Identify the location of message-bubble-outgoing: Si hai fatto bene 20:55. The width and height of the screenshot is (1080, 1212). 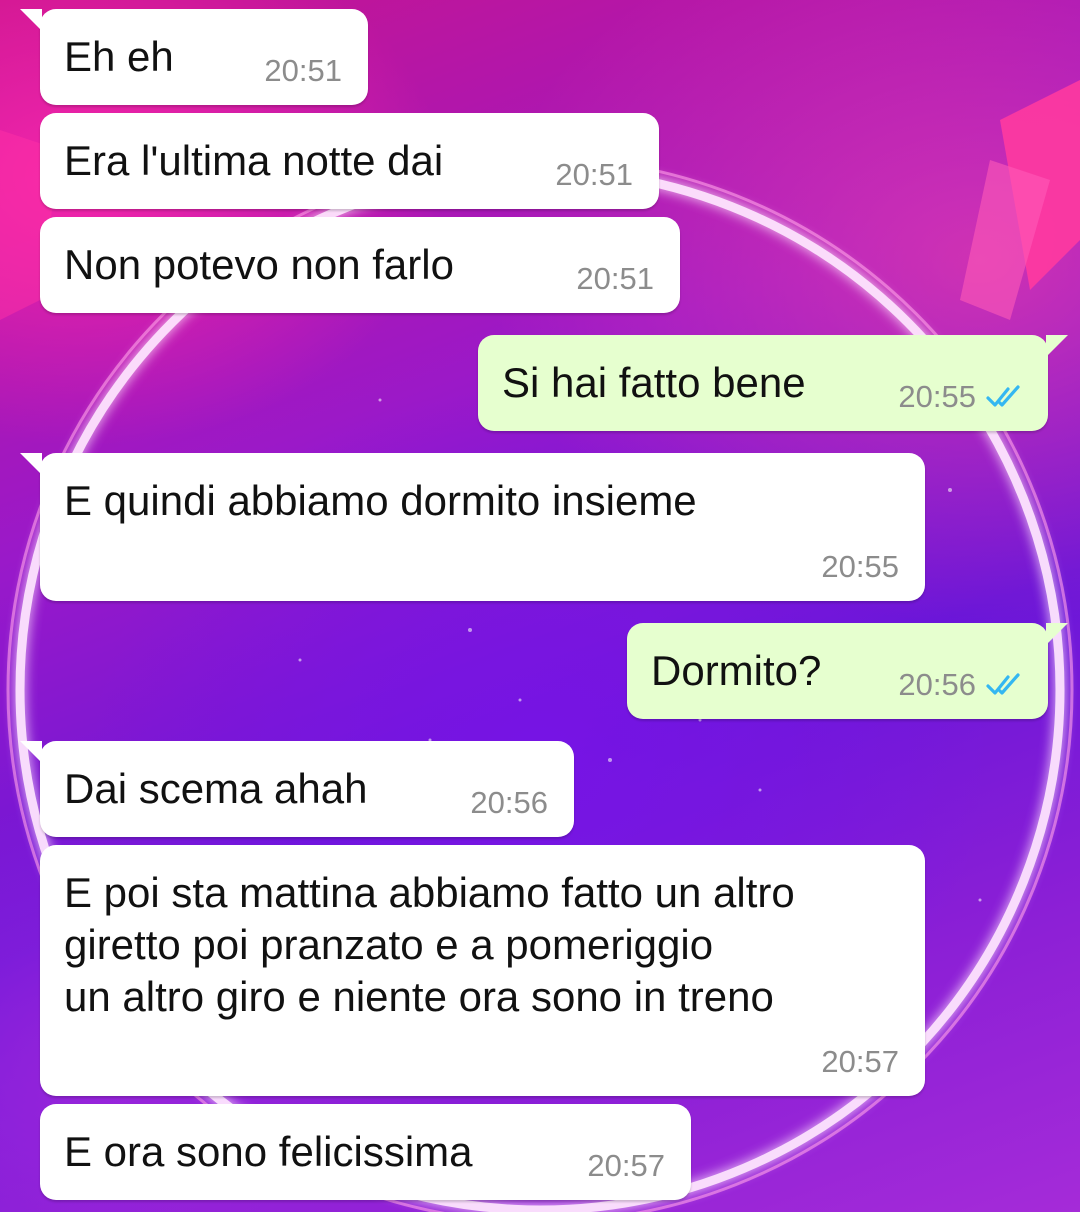
(773, 383).